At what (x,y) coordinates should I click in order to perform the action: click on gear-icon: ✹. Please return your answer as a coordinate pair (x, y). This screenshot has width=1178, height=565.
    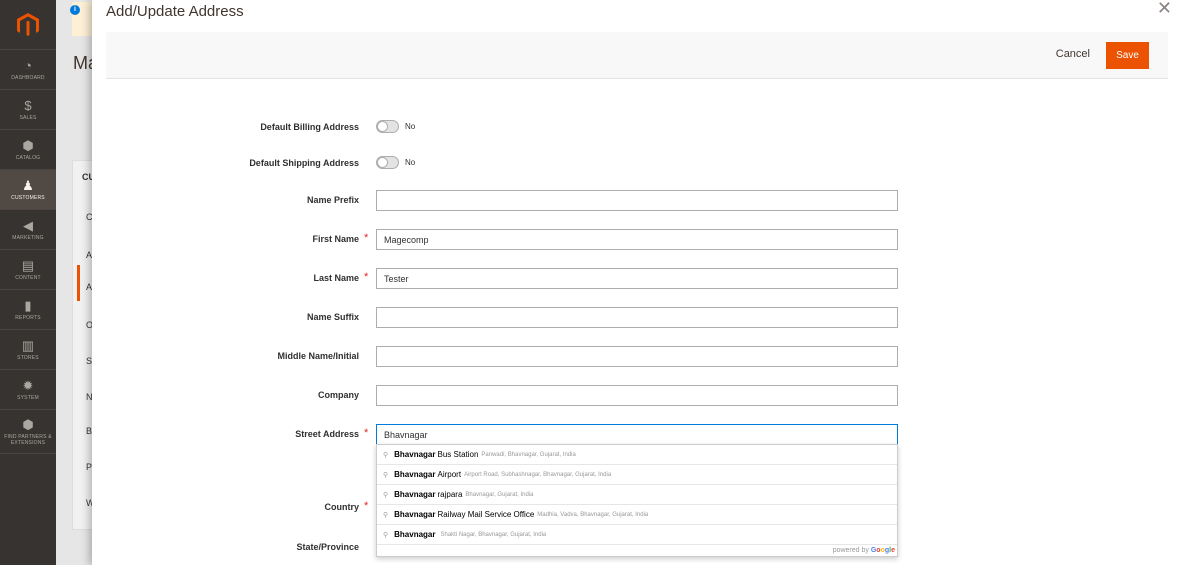
    Looking at the image, I should click on (28, 385).